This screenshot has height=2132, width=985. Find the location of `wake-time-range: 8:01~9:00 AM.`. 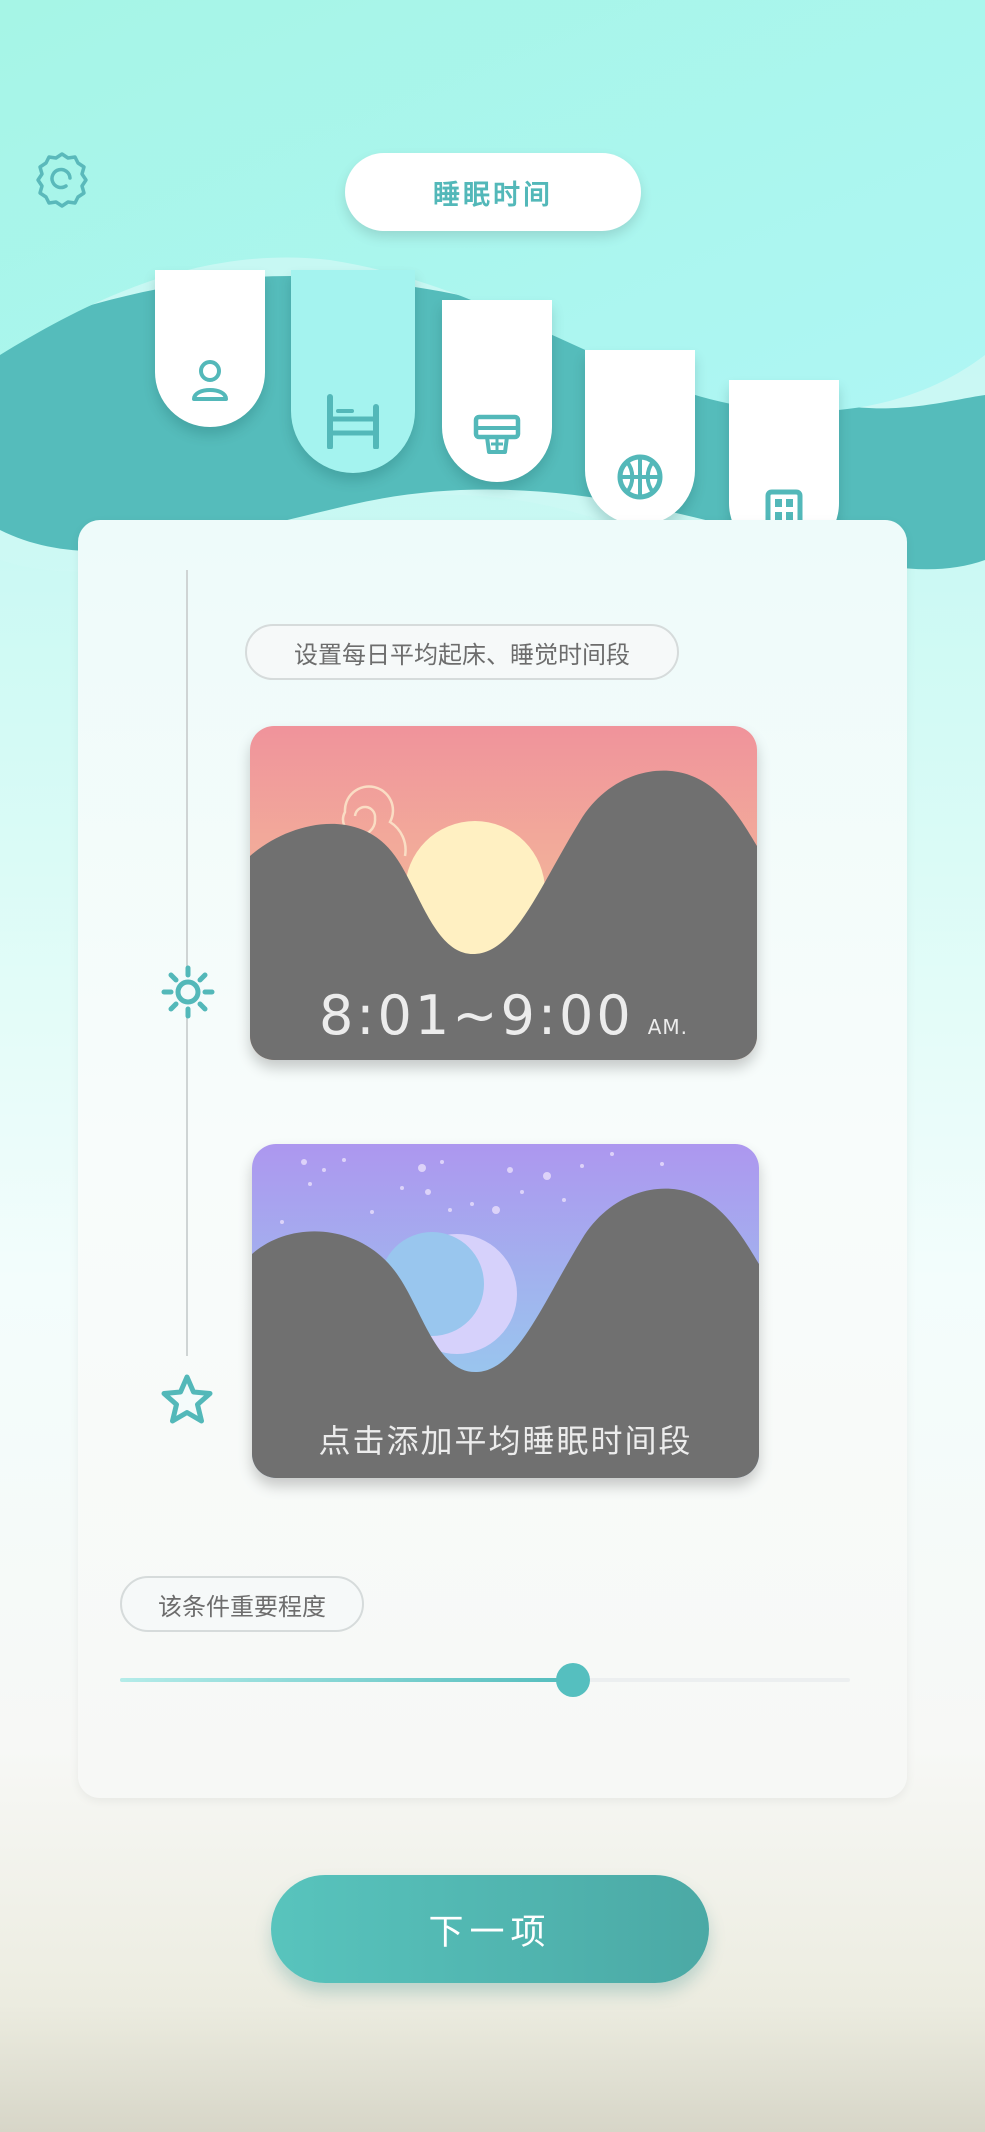

wake-time-range: 8:01~9:00 AM. is located at coordinates (503, 1015).